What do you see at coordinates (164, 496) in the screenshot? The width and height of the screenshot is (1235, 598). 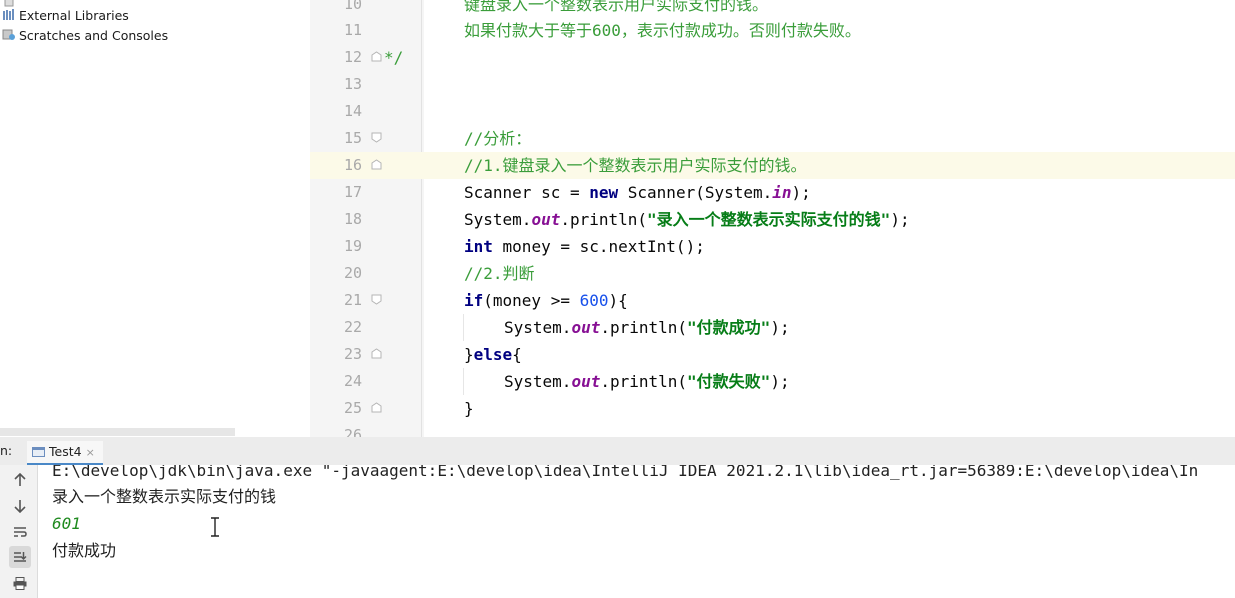 I see `console-line-prompt: 录入一个整数表示实际支付的钱` at bounding box center [164, 496].